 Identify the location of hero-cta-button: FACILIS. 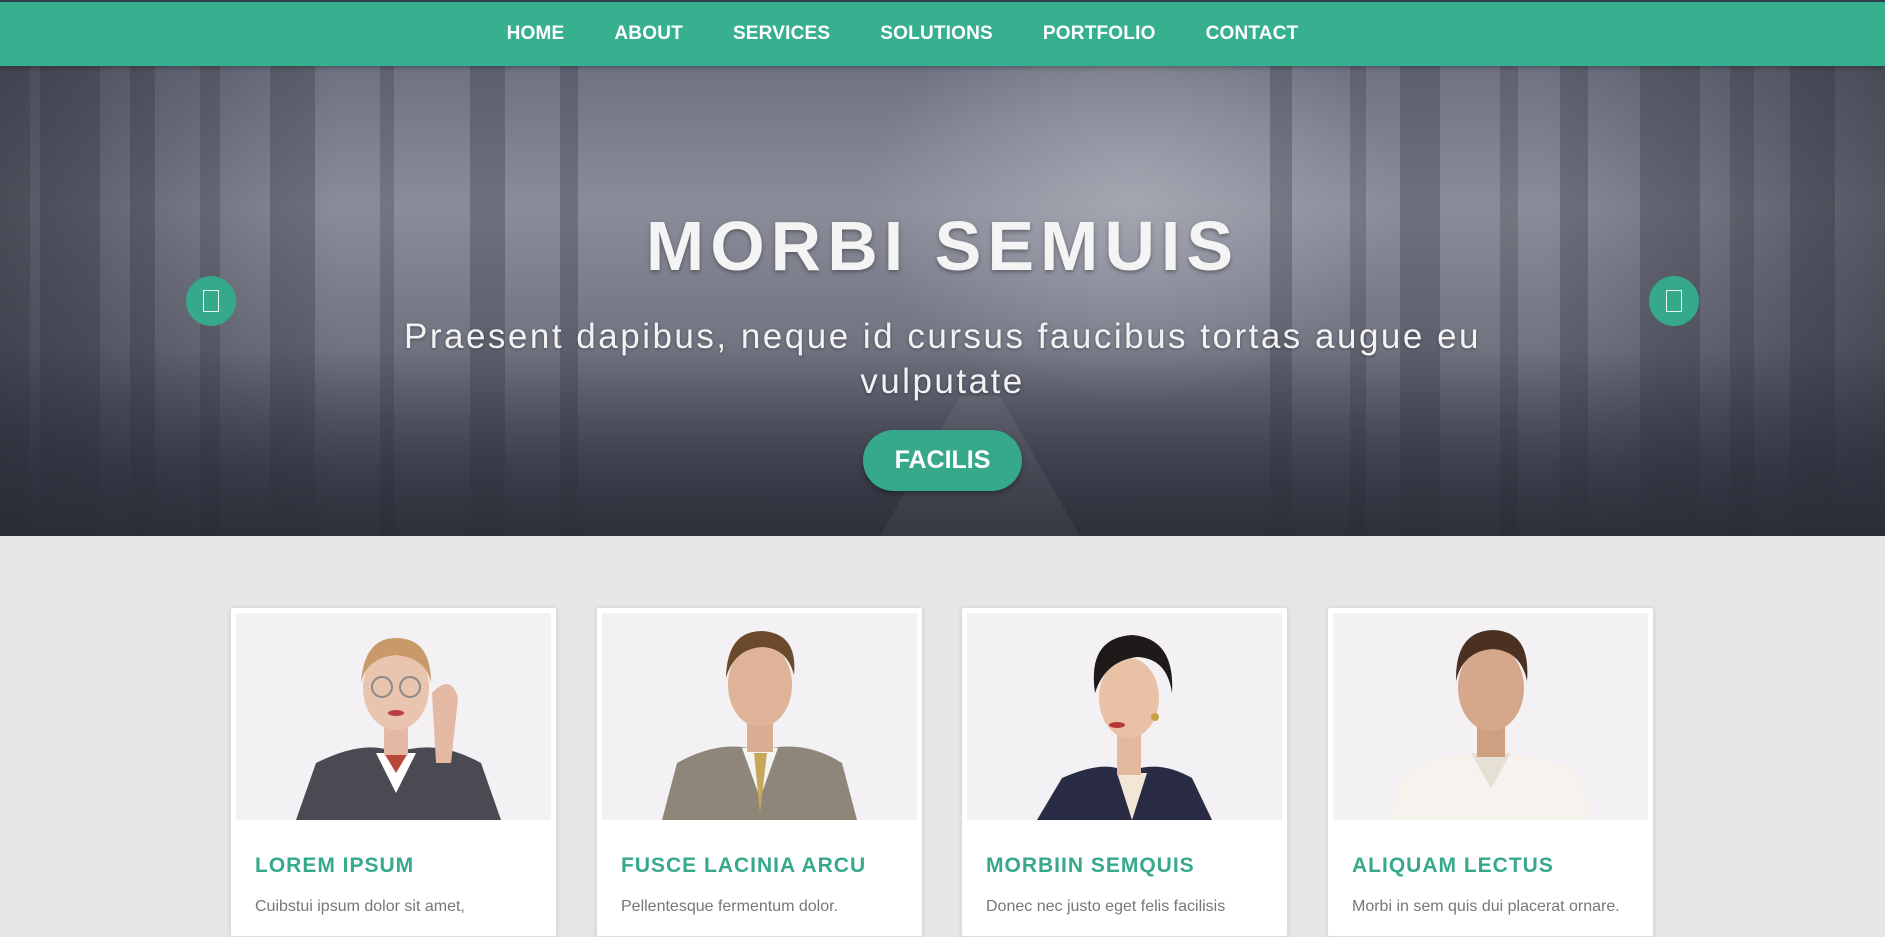
(942, 460).